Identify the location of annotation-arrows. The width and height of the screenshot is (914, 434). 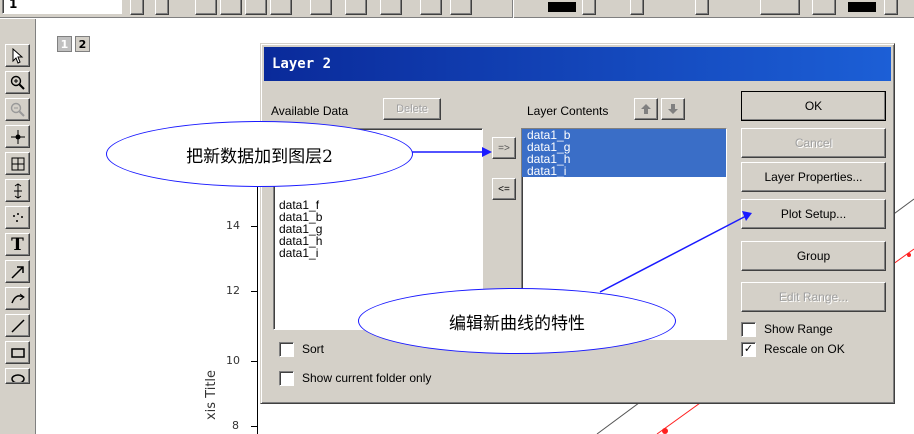
(580, 220).